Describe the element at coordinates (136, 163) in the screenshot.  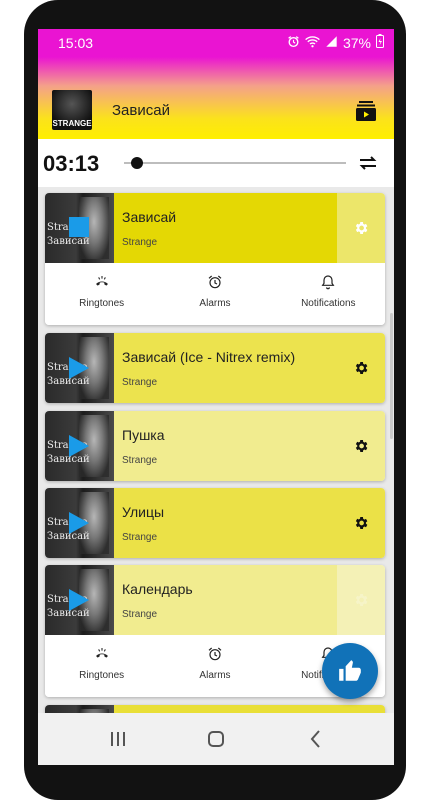
I see `seek-thumb` at that location.